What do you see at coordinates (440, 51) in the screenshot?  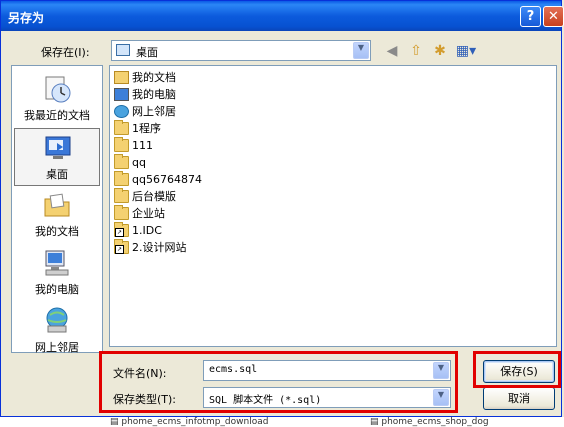 I see `new-folder-icon: ✱` at bounding box center [440, 51].